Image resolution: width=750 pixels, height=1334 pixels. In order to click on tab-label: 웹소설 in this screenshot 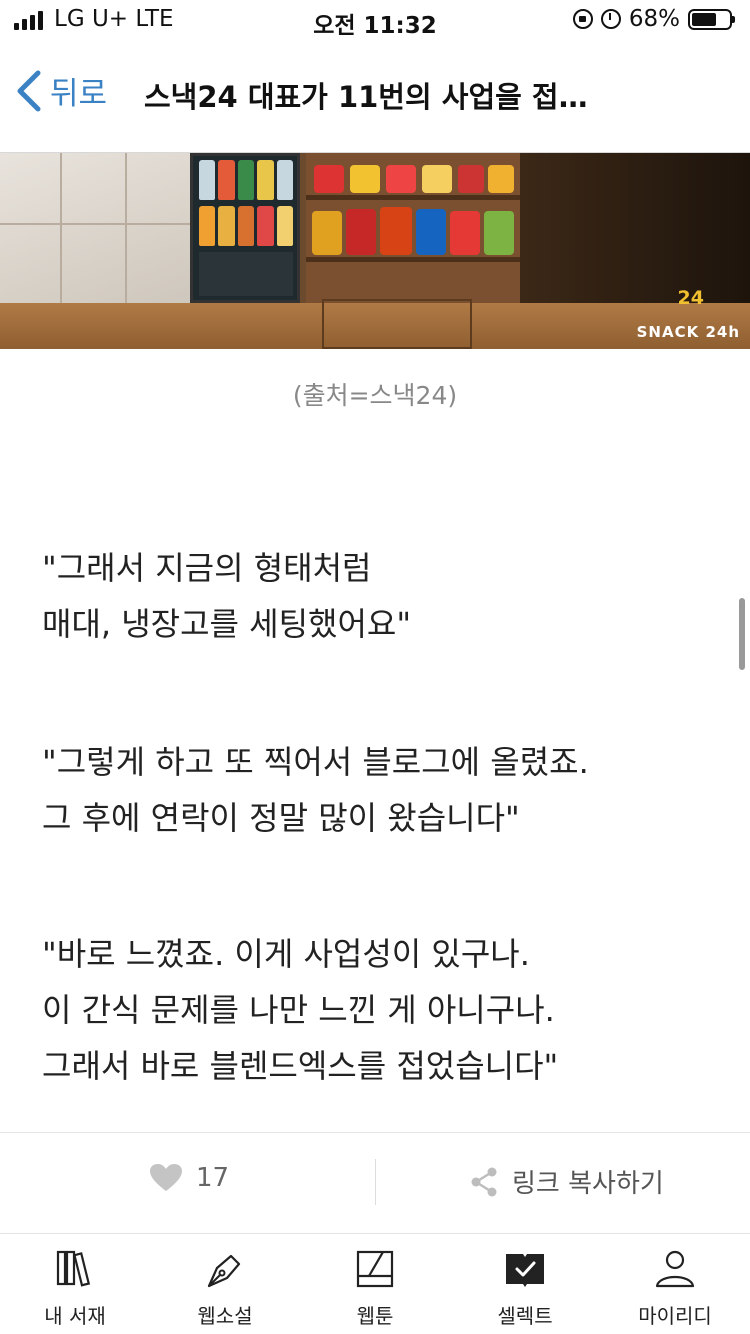, I will do `click(225, 1316)`.